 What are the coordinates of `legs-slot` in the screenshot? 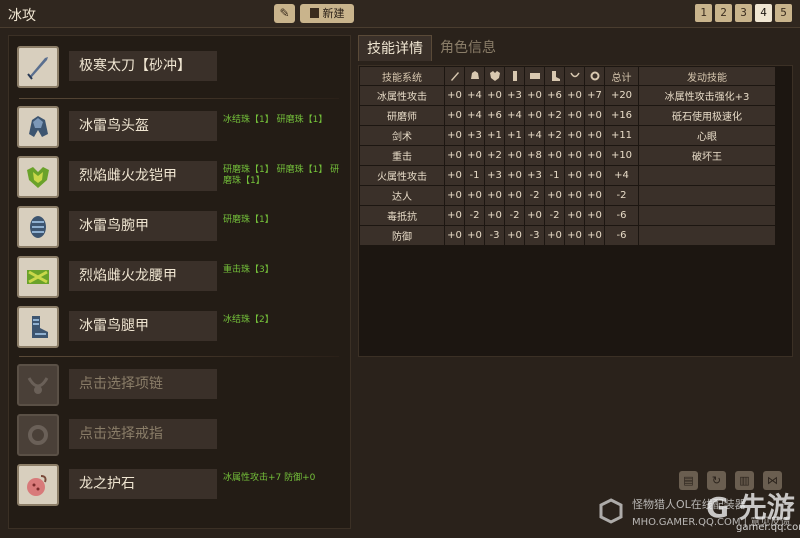 It's located at (38, 327).